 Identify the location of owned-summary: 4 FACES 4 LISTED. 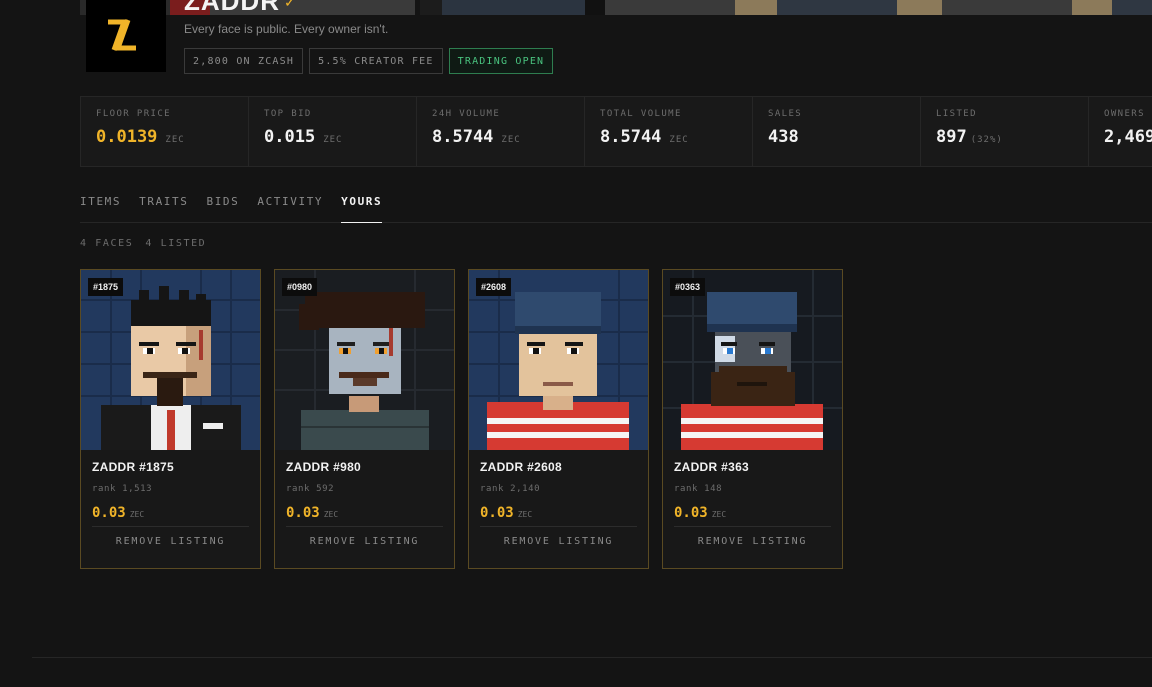
(143, 243).